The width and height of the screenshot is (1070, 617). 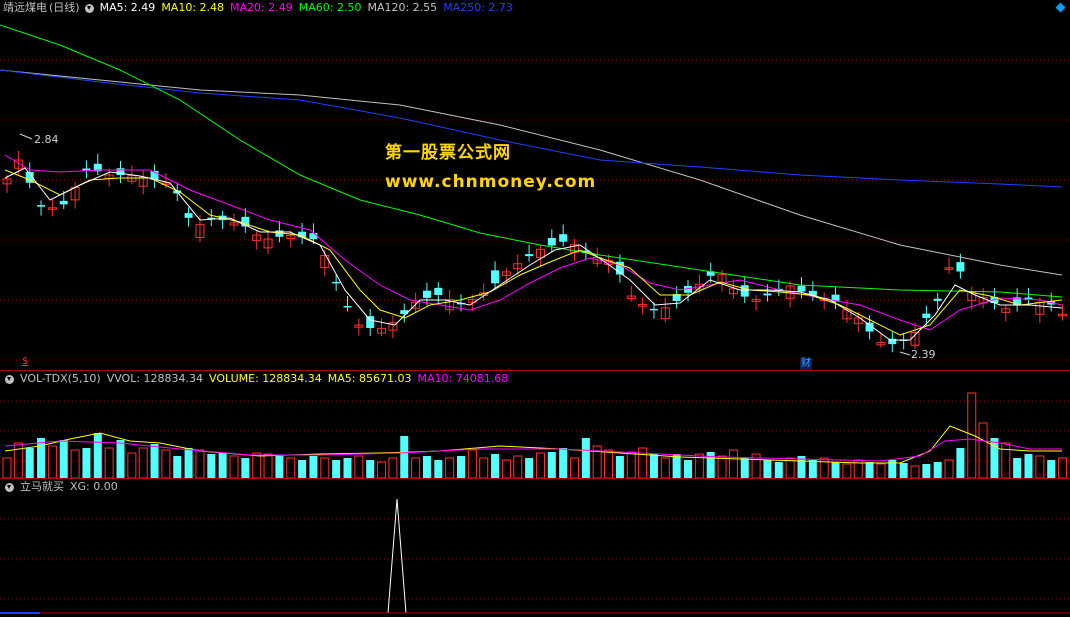 I want to click on volume-title: VOL-TDX(5,10), so click(x=60, y=379).